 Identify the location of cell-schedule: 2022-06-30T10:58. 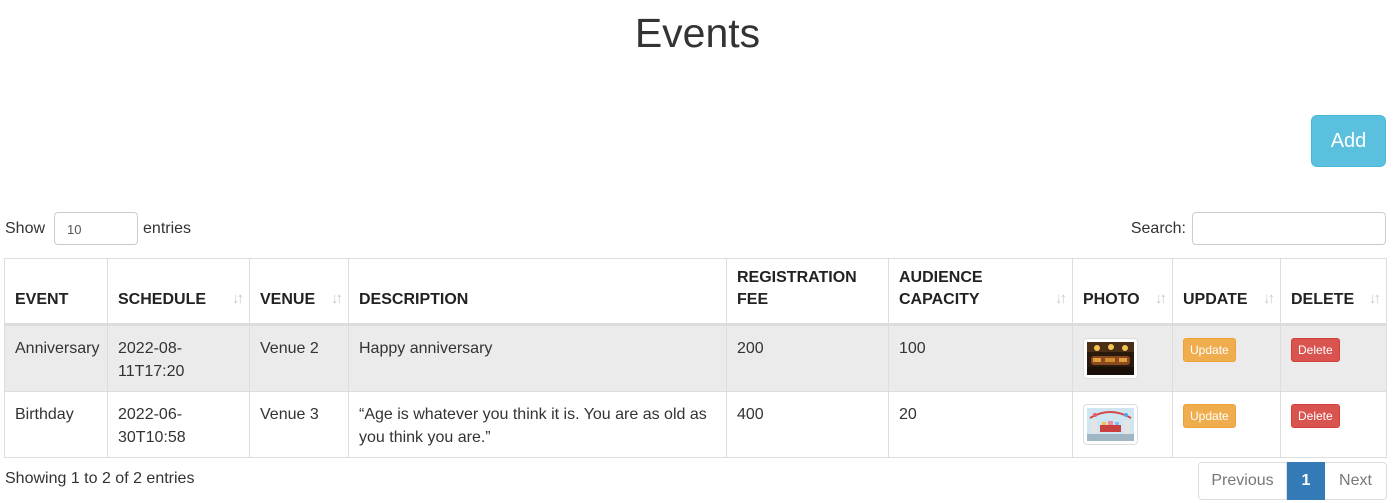
(178, 424).